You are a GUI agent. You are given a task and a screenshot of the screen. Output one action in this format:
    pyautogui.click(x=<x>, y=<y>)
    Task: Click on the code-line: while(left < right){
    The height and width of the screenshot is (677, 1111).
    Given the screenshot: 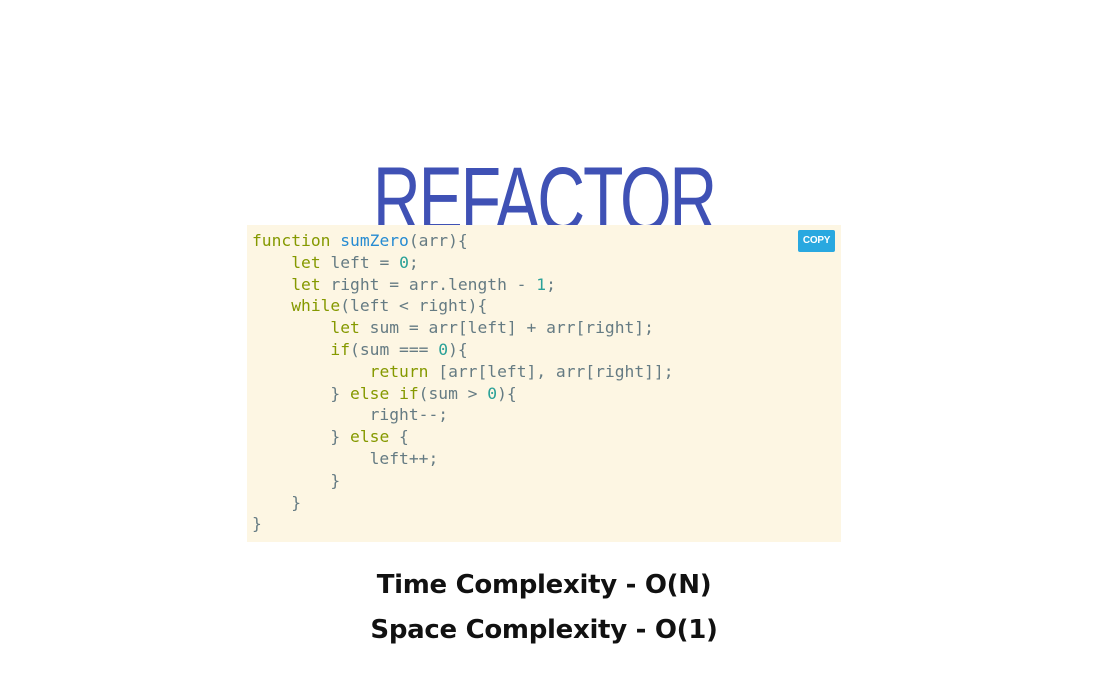 What is the action you would take?
    pyautogui.click(x=463, y=306)
    